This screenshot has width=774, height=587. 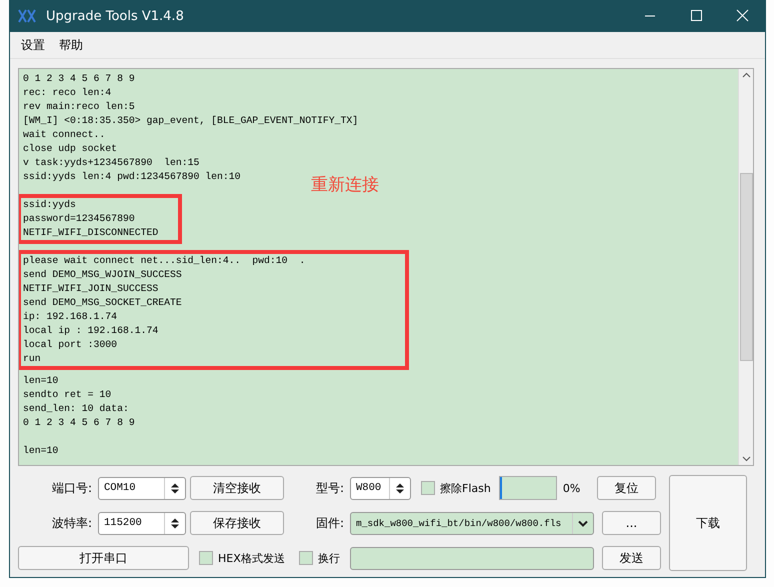 I want to click on log-line: v task:yyds+1234567890 len:15, so click(x=111, y=163).